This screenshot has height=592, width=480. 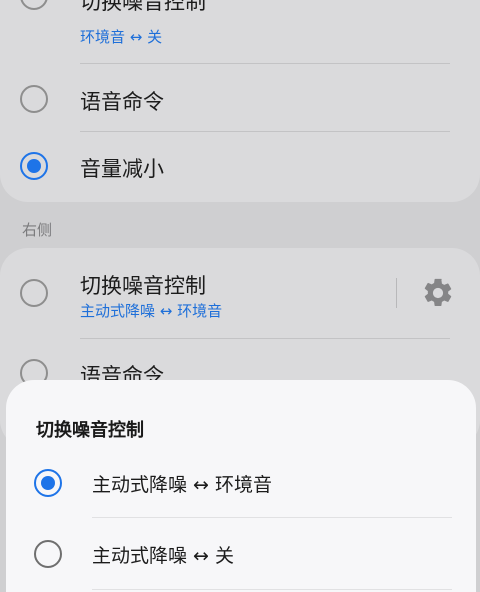 I want to click on volume-down-row: 音量减小, so click(x=240, y=166).